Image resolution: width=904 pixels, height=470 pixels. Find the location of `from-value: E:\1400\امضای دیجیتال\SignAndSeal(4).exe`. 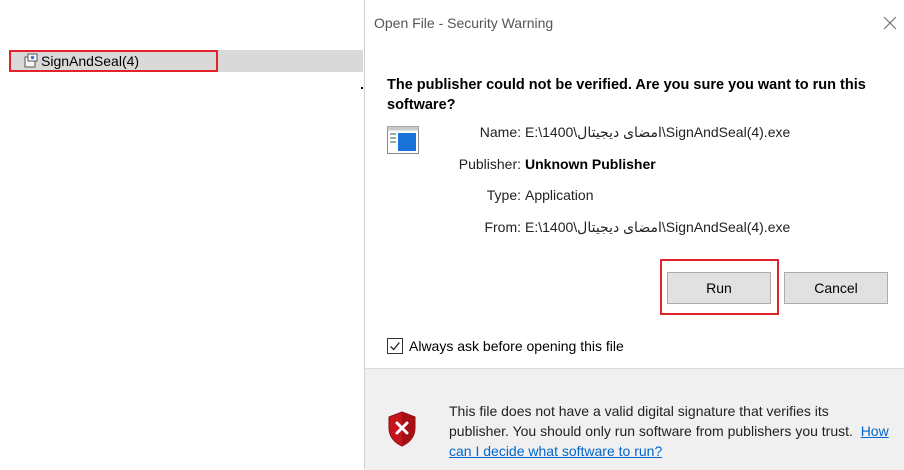

from-value: E:\1400\امضای دیجیتال\SignAndSeal(4).exe is located at coordinates (658, 227).